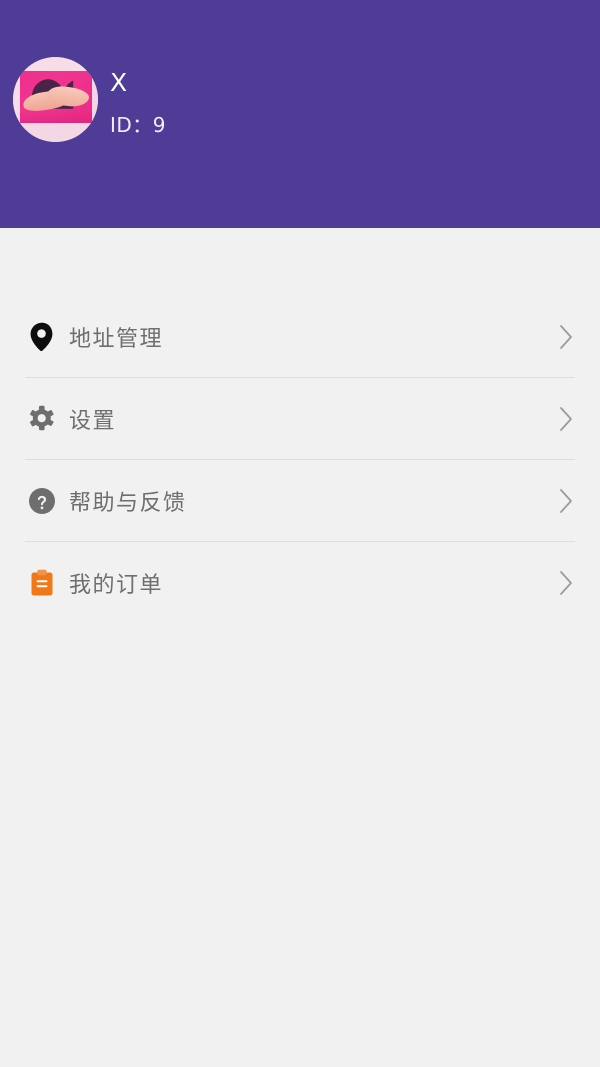 The height and width of the screenshot is (1067, 600). Describe the element at coordinates (300, 500) in the screenshot. I see `menu-item-help-feedback: 帮助与反馈` at that location.